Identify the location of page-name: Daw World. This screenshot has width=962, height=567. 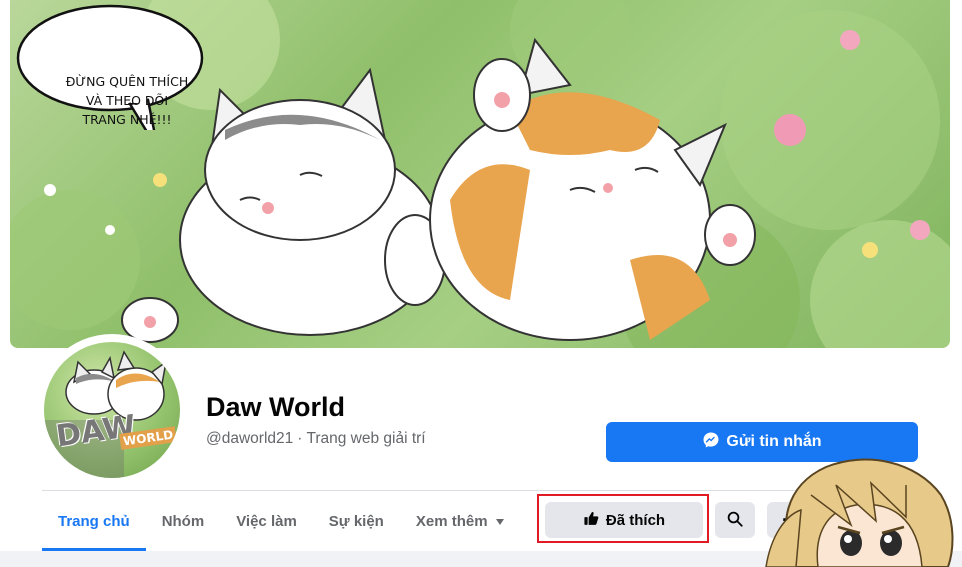
(276, 407).